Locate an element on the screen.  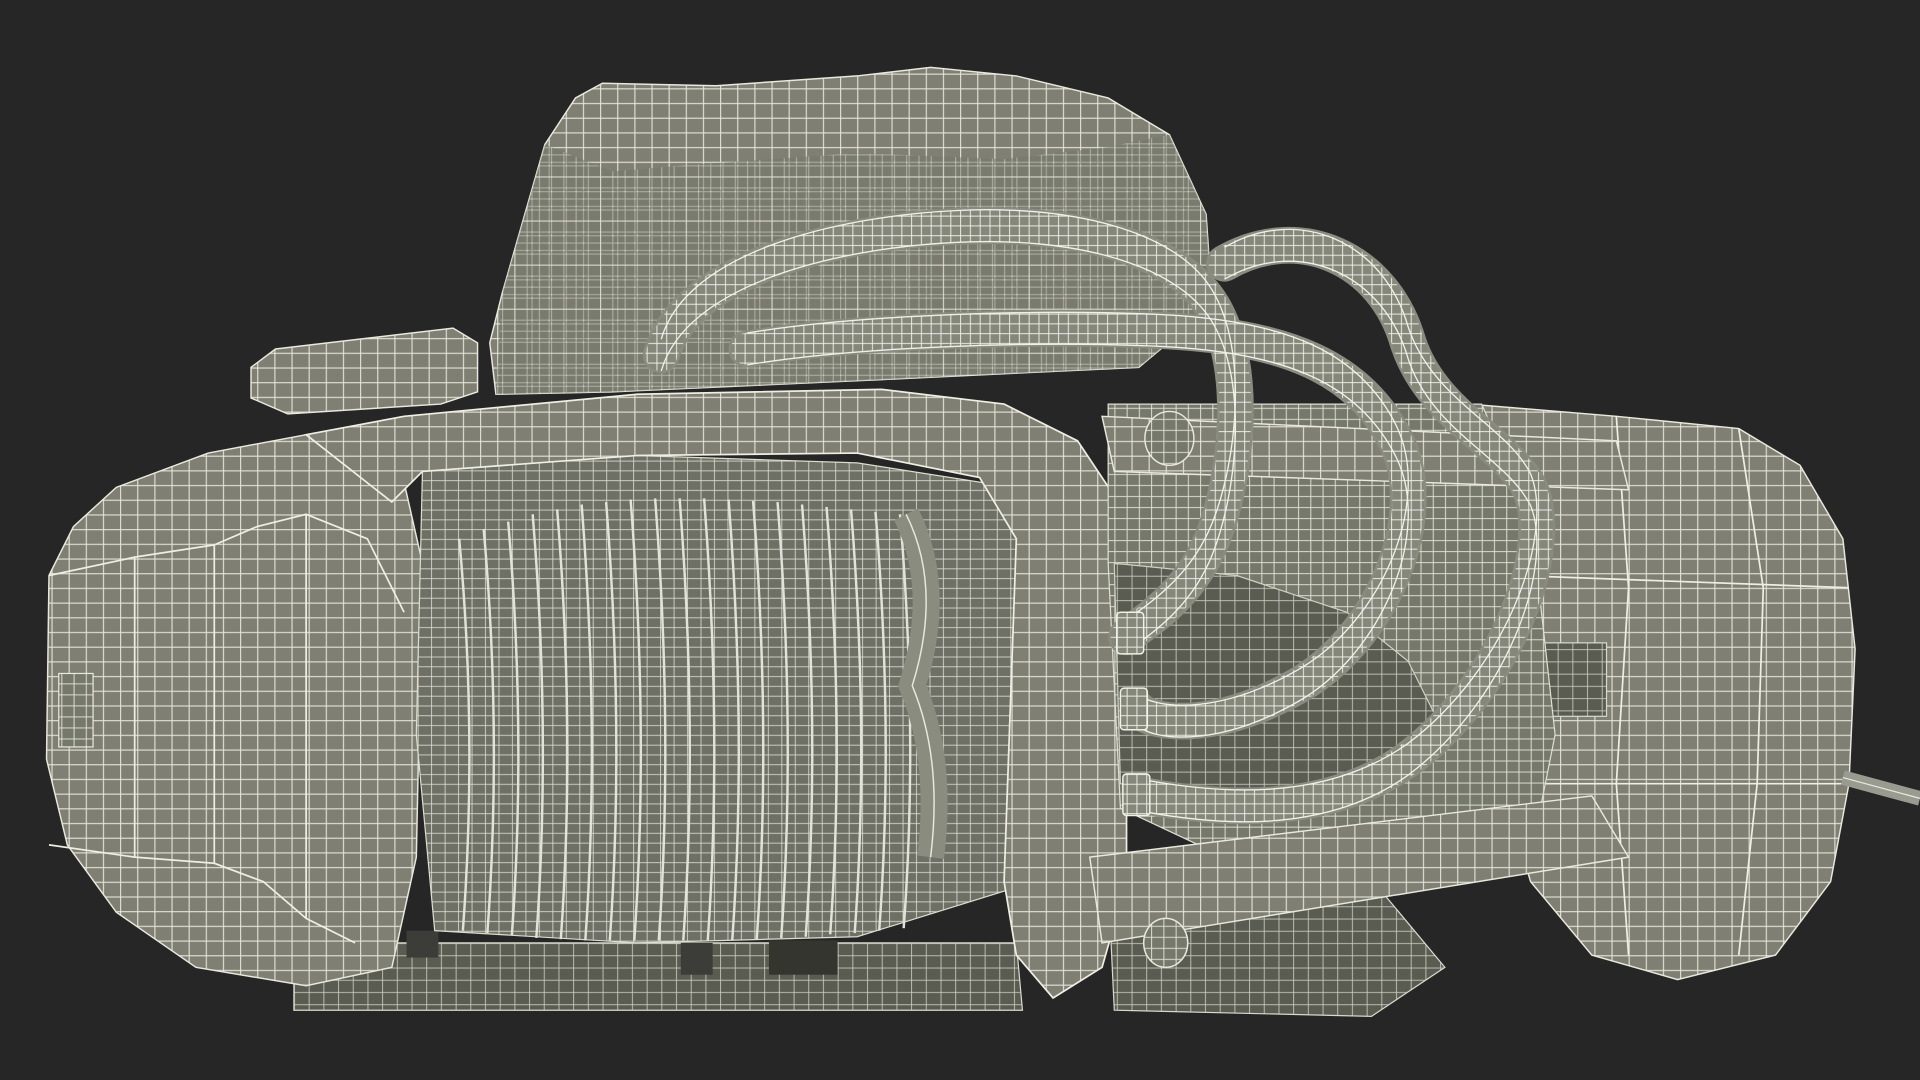
motor-housing-shadow is located at coordinates (854, 264).